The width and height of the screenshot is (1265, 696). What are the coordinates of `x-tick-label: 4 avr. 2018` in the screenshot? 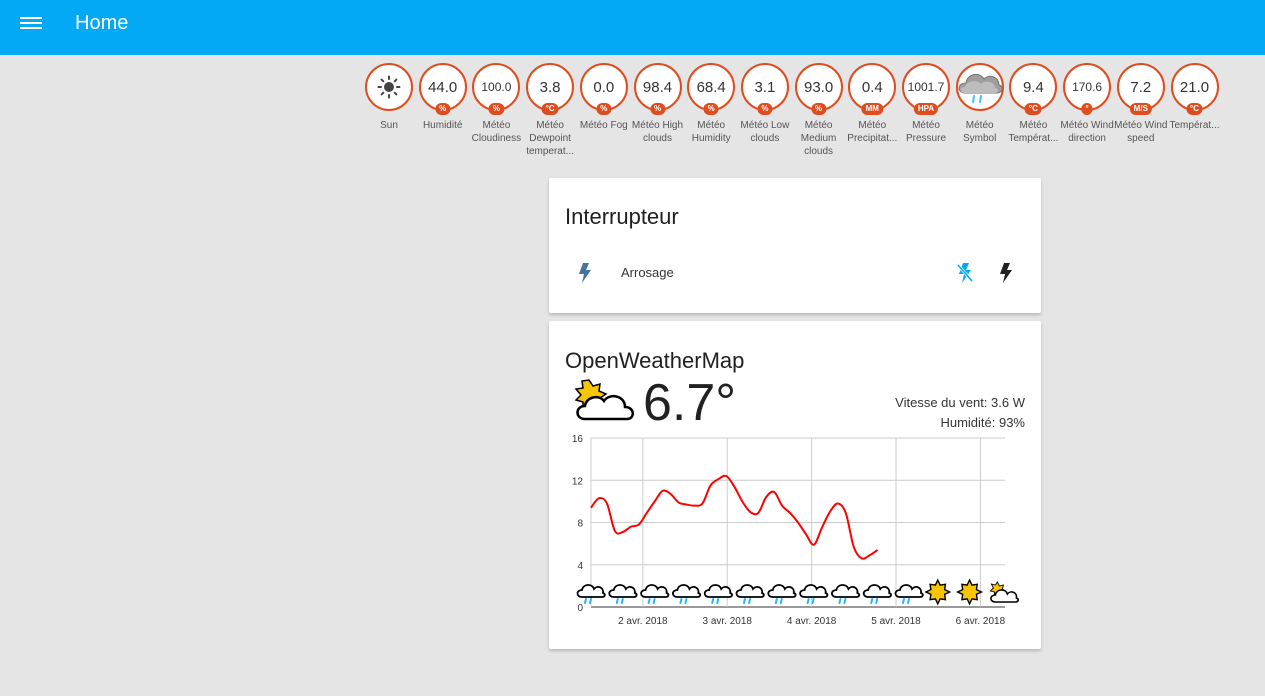 It's located at (812, 621).